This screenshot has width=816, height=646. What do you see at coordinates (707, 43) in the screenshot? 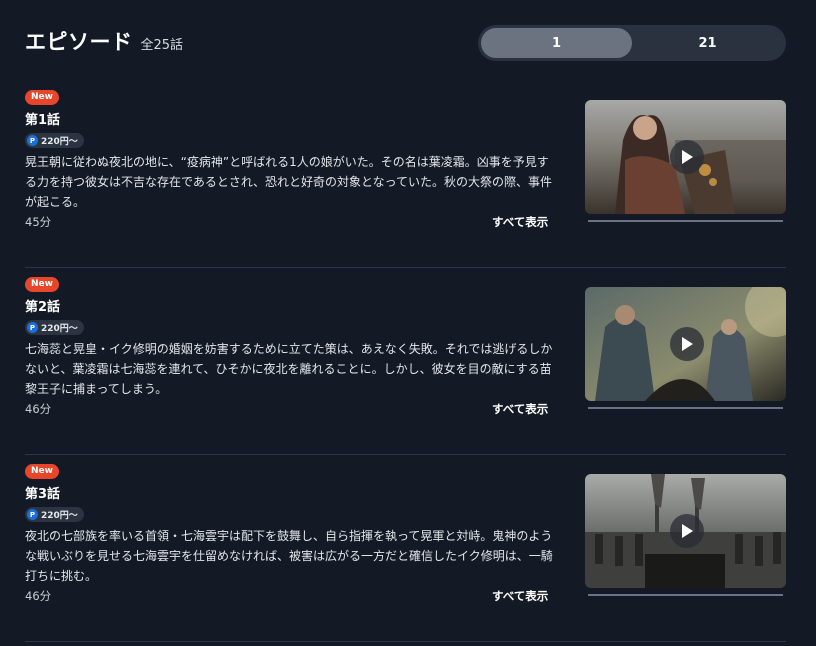
I see `pager-tab-21: 21` at bounding box center [707, 43].